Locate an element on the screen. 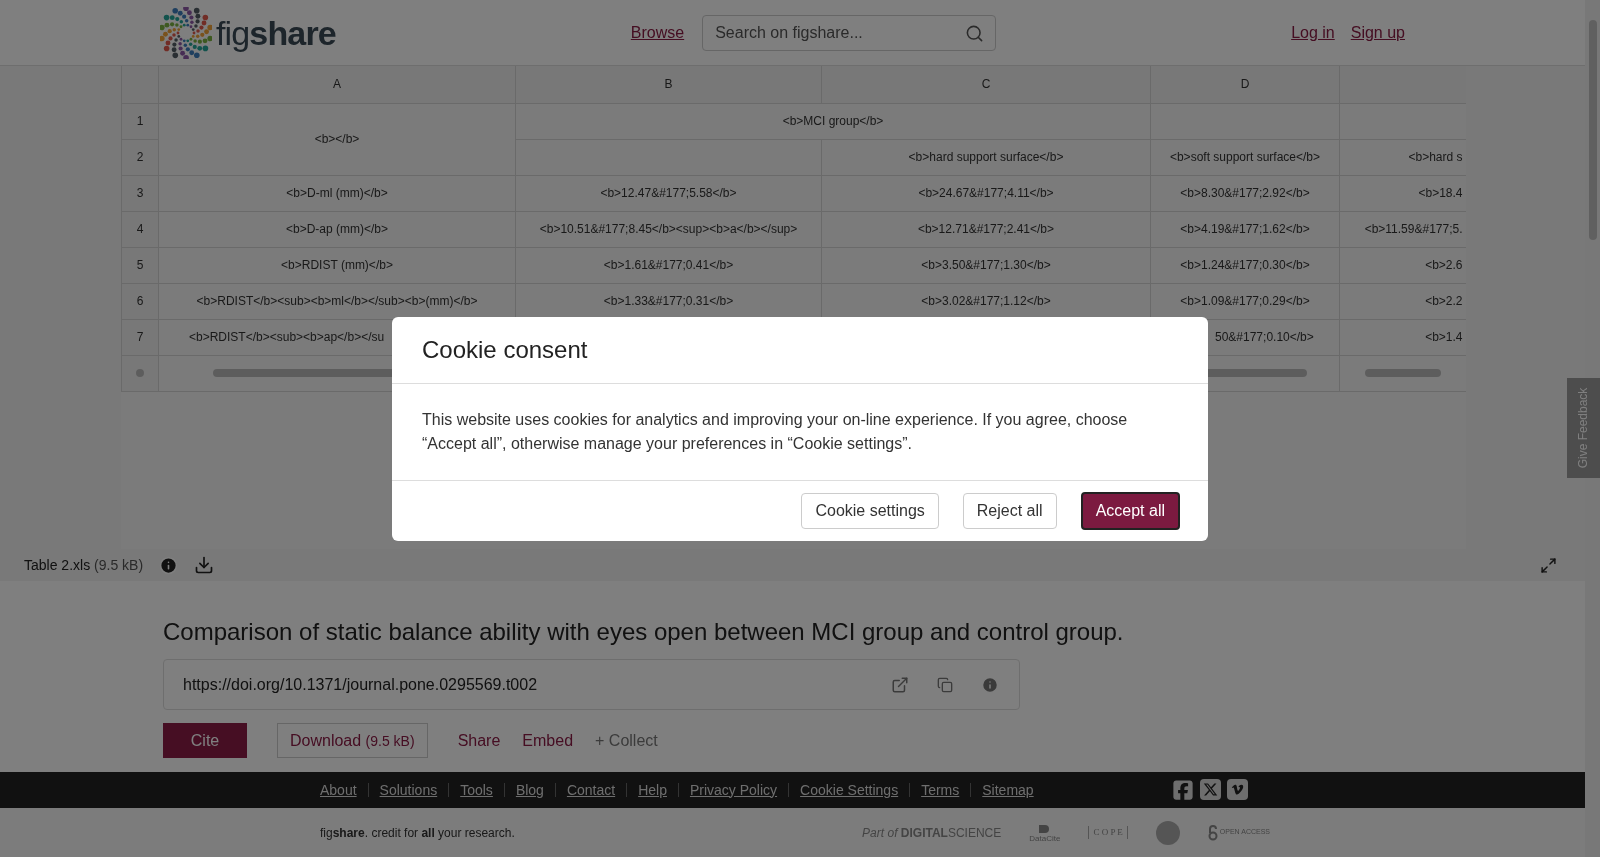 The width and height of the screenshot is (1600, 857). table-cell: <b>soft support surface</b> is located at coordinates (1245, 157).